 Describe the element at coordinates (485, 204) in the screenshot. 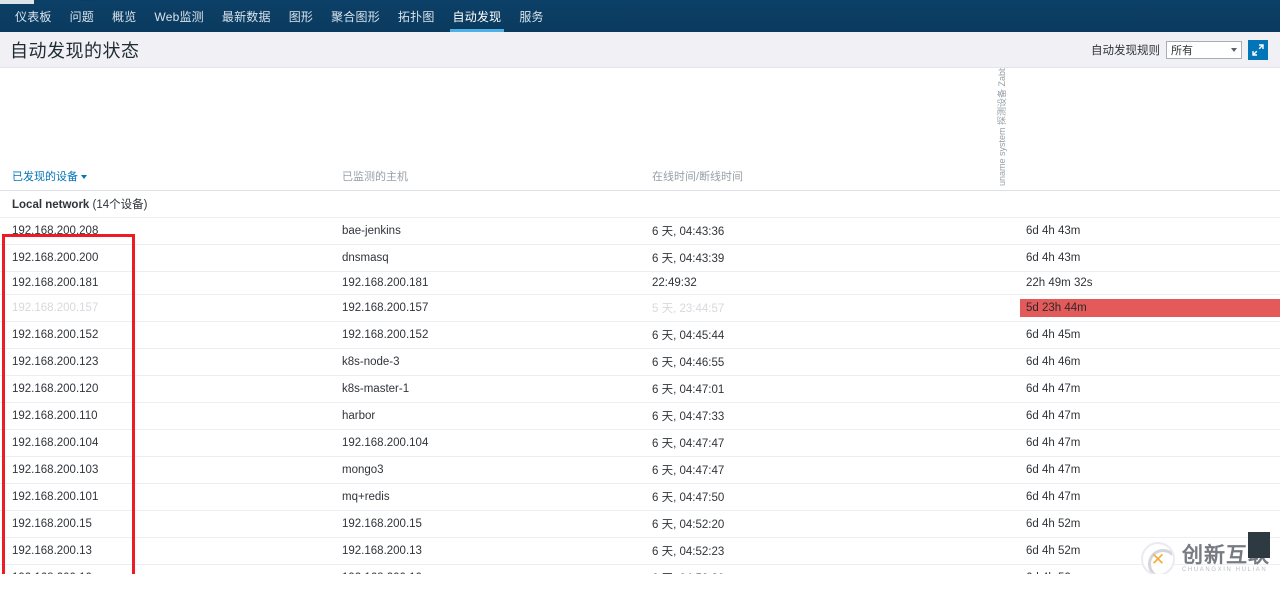

I see `discovery-group-empty-host` at that location.